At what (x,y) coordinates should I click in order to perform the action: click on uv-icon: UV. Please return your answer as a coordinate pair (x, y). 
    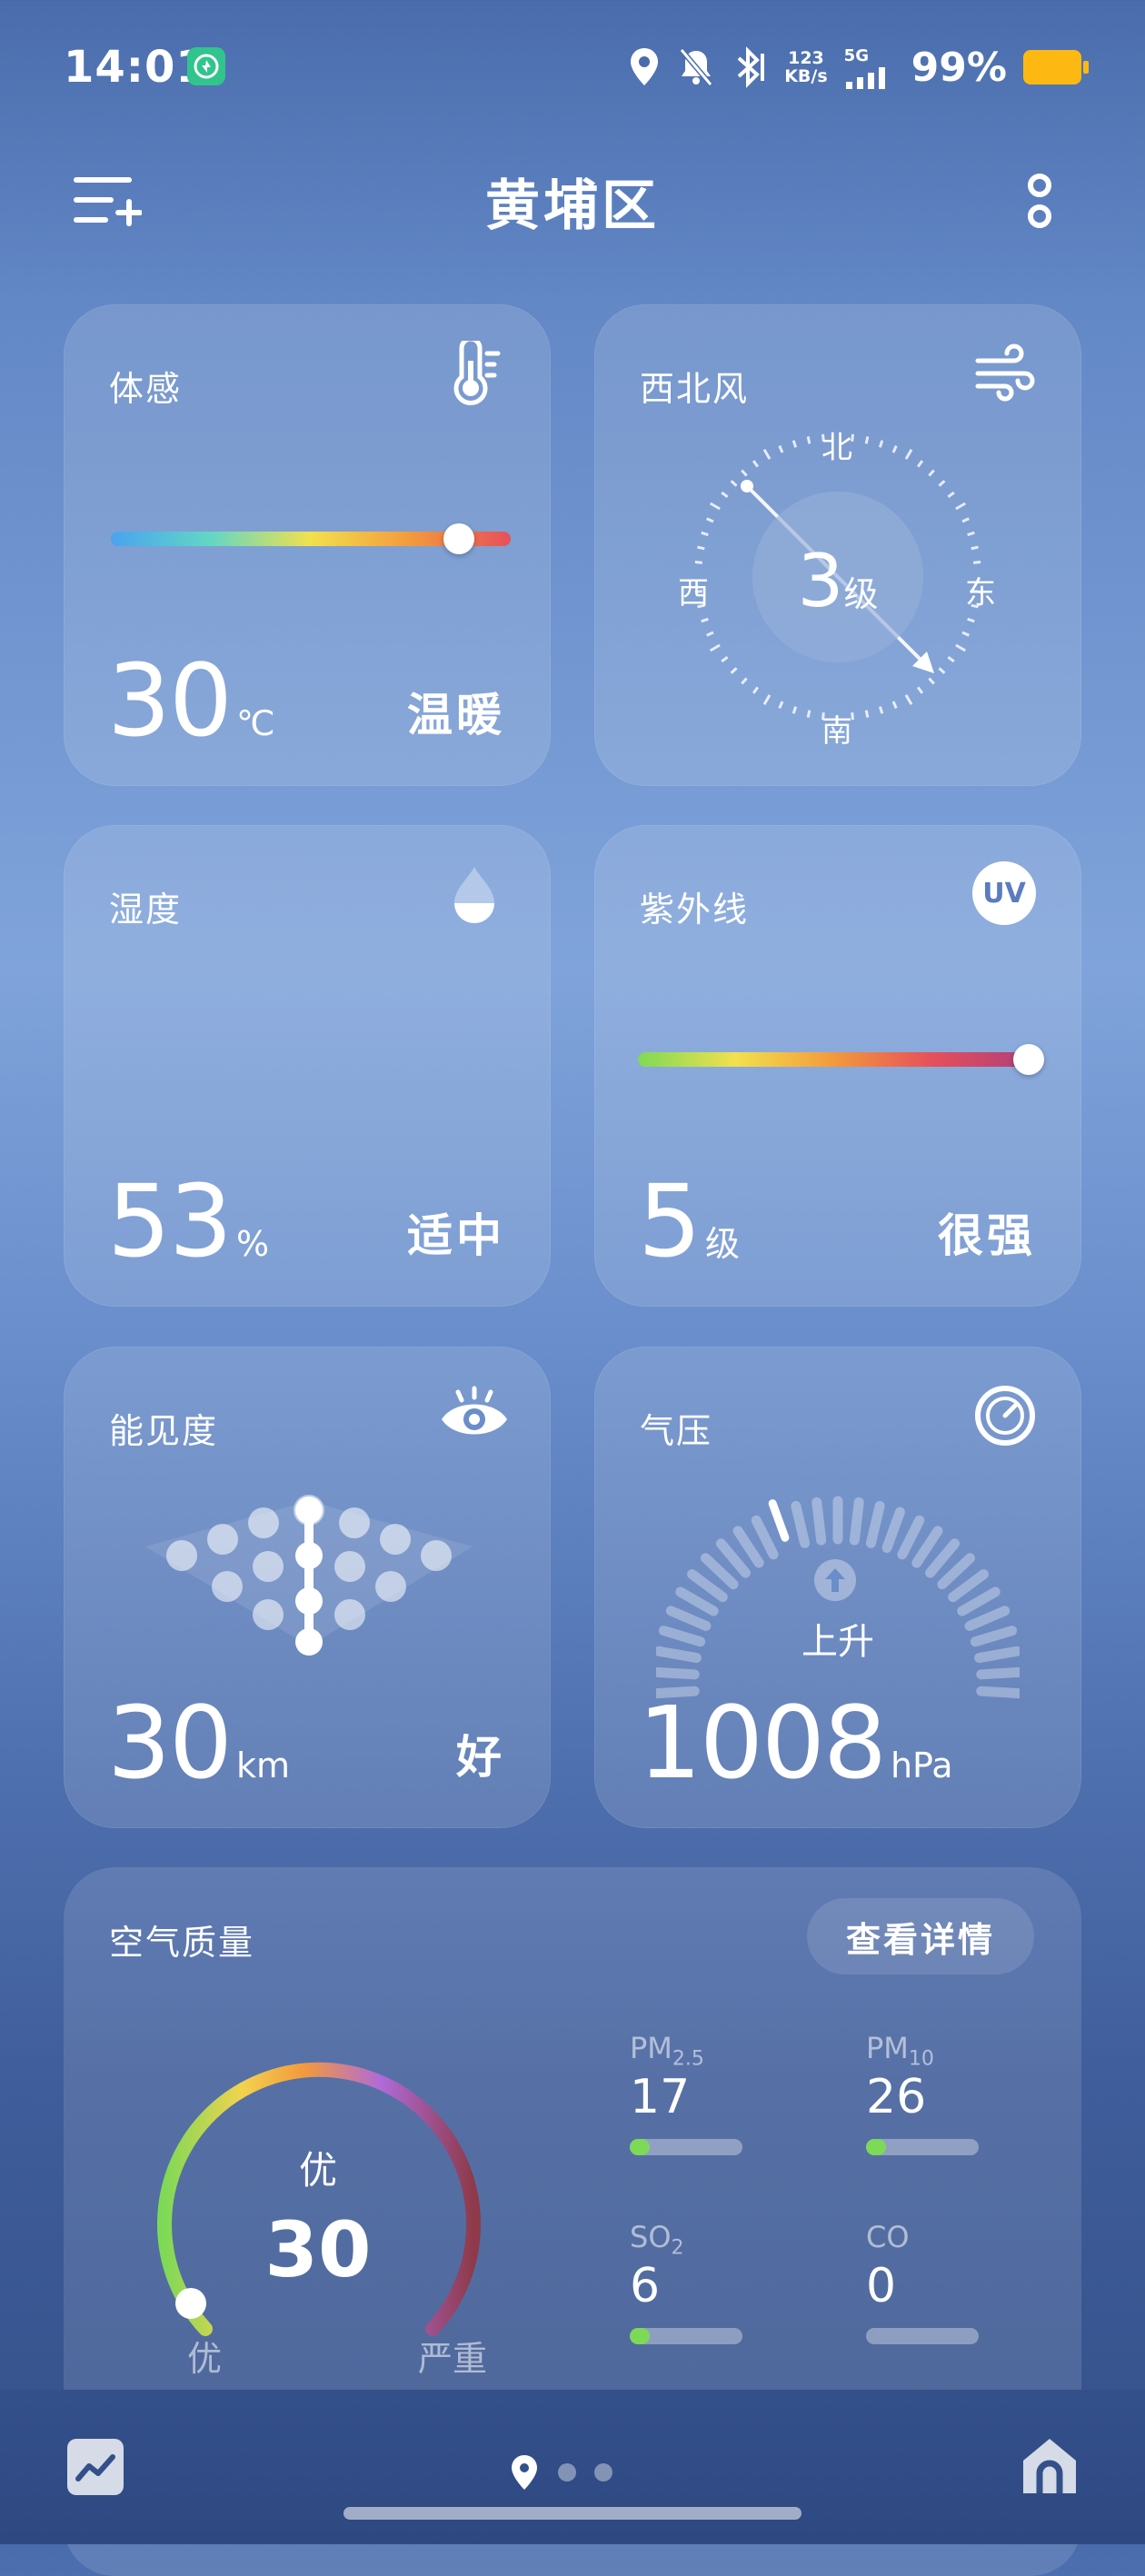
    Looking at the image, I should click on (1005, 894).